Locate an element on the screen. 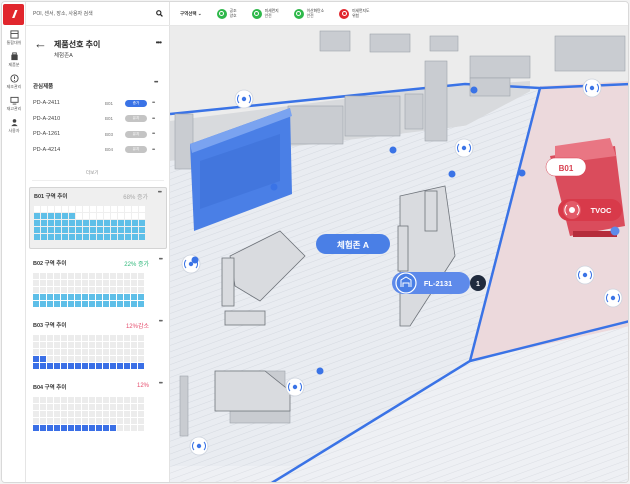  zone-select: 구역선택 ⌄ is located at coordinates (191, 14).